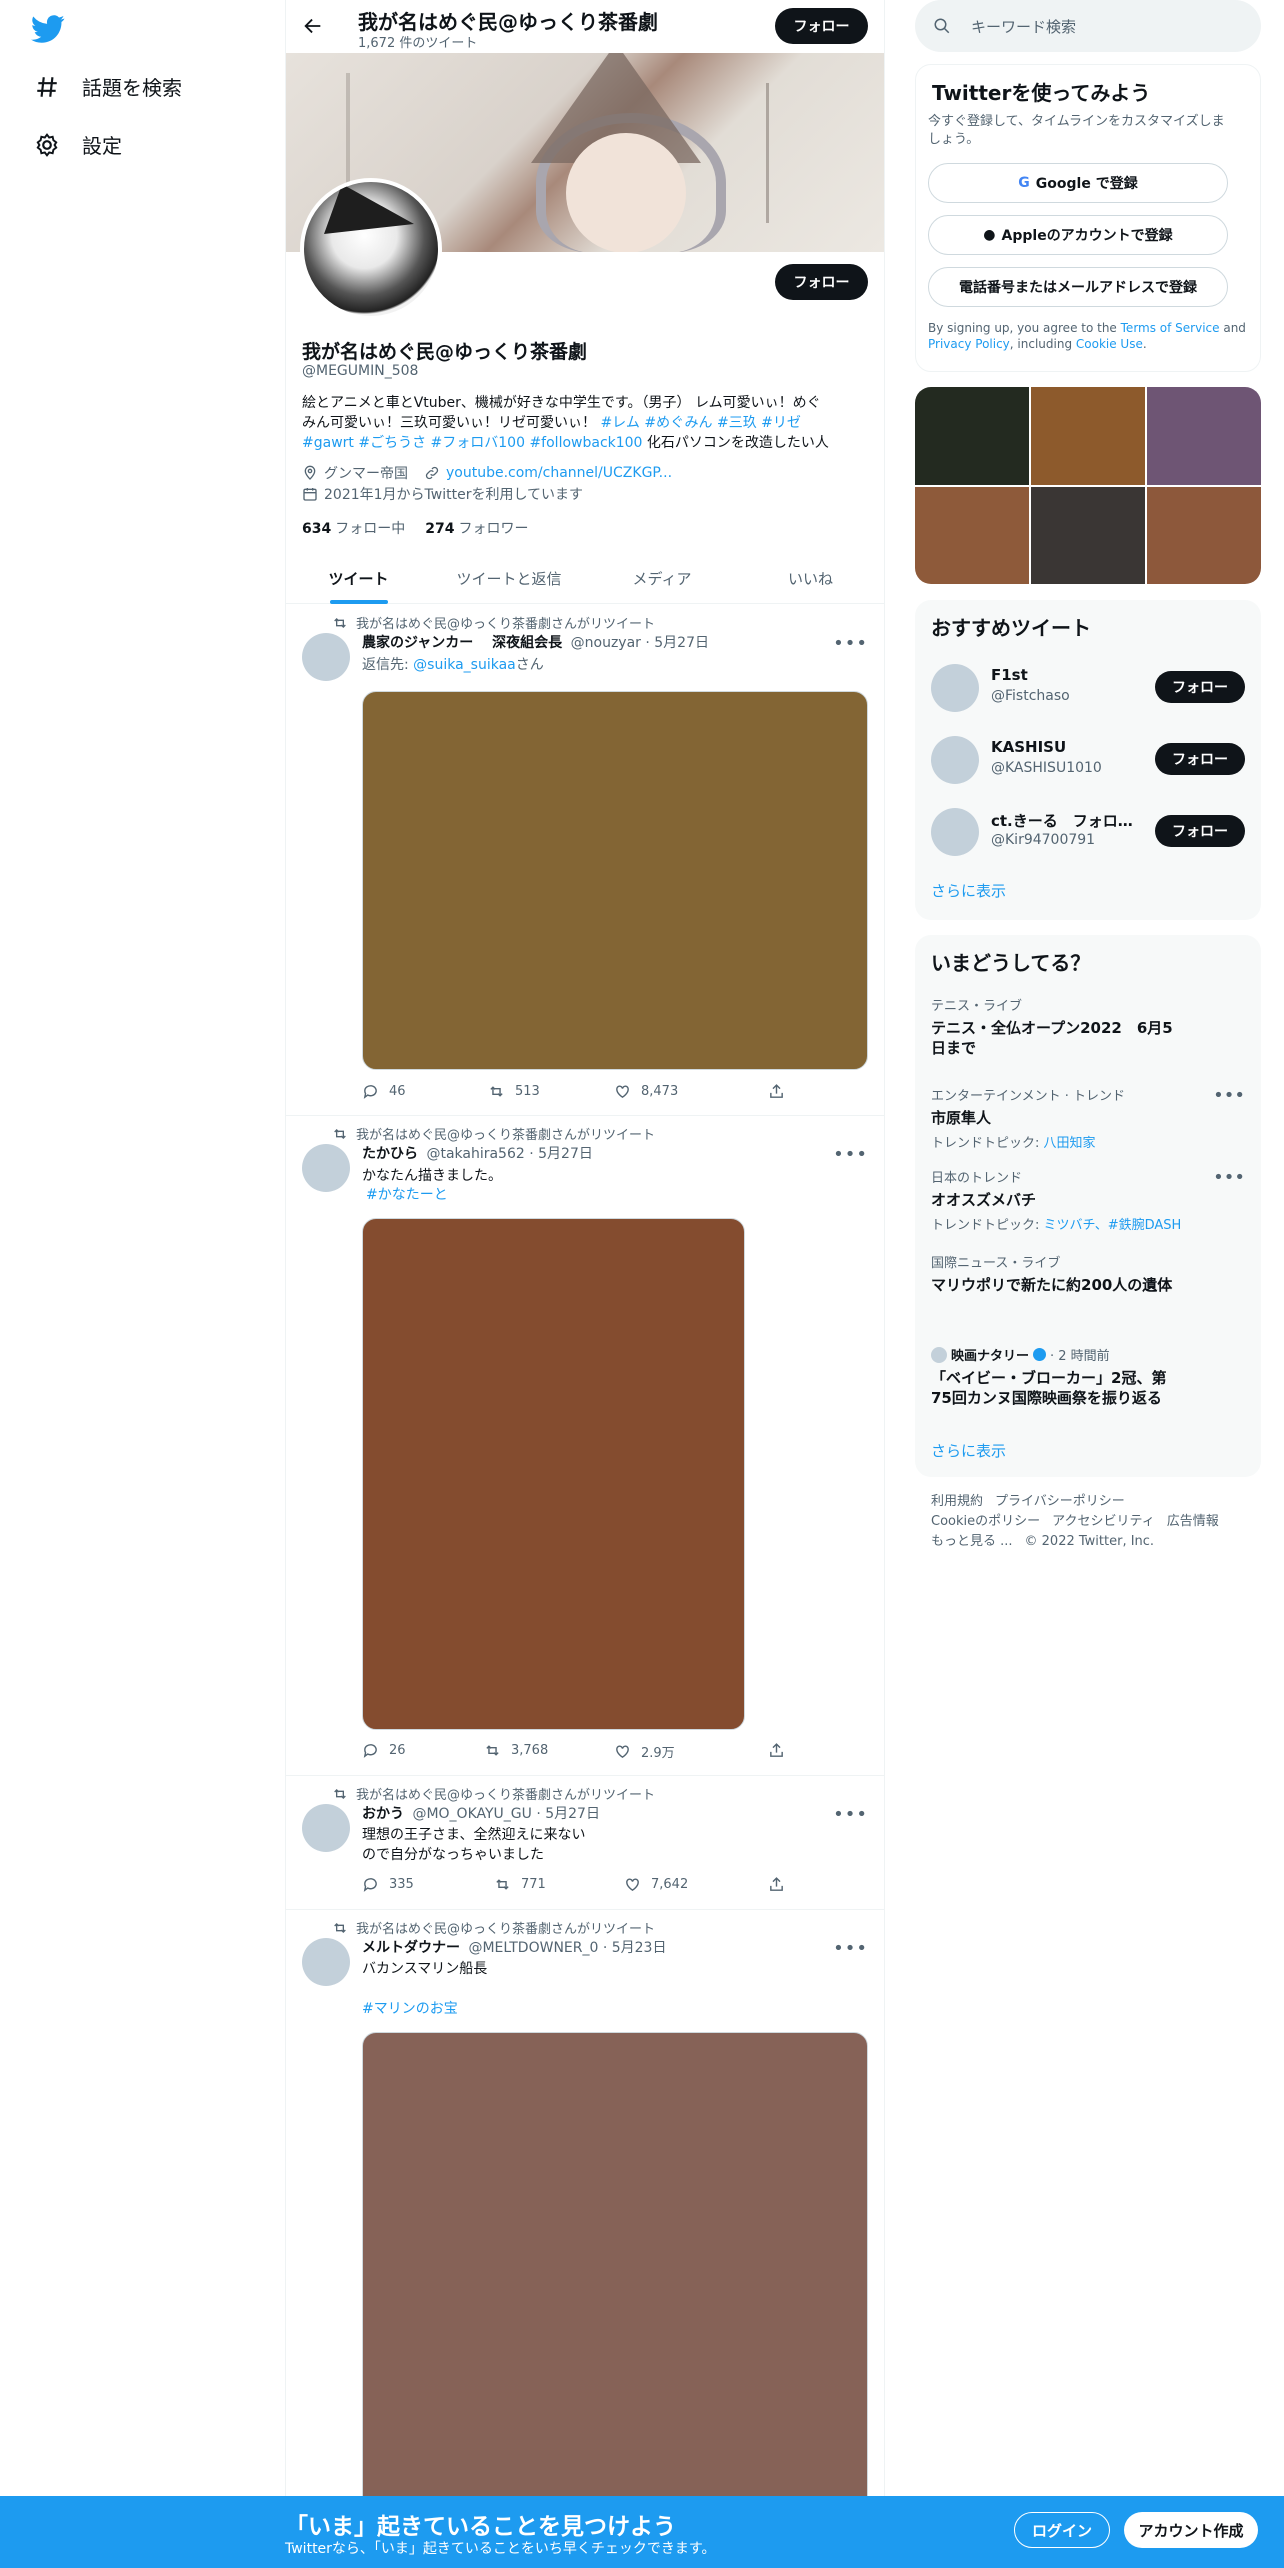  I want to click on bio-hashtag: #gawrt, so click(328, 443).